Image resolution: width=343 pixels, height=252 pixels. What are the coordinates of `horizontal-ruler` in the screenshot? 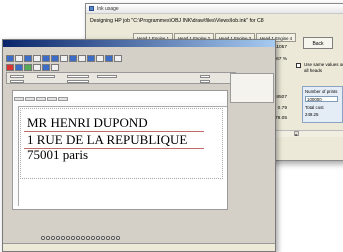 It's located at (120, 104).